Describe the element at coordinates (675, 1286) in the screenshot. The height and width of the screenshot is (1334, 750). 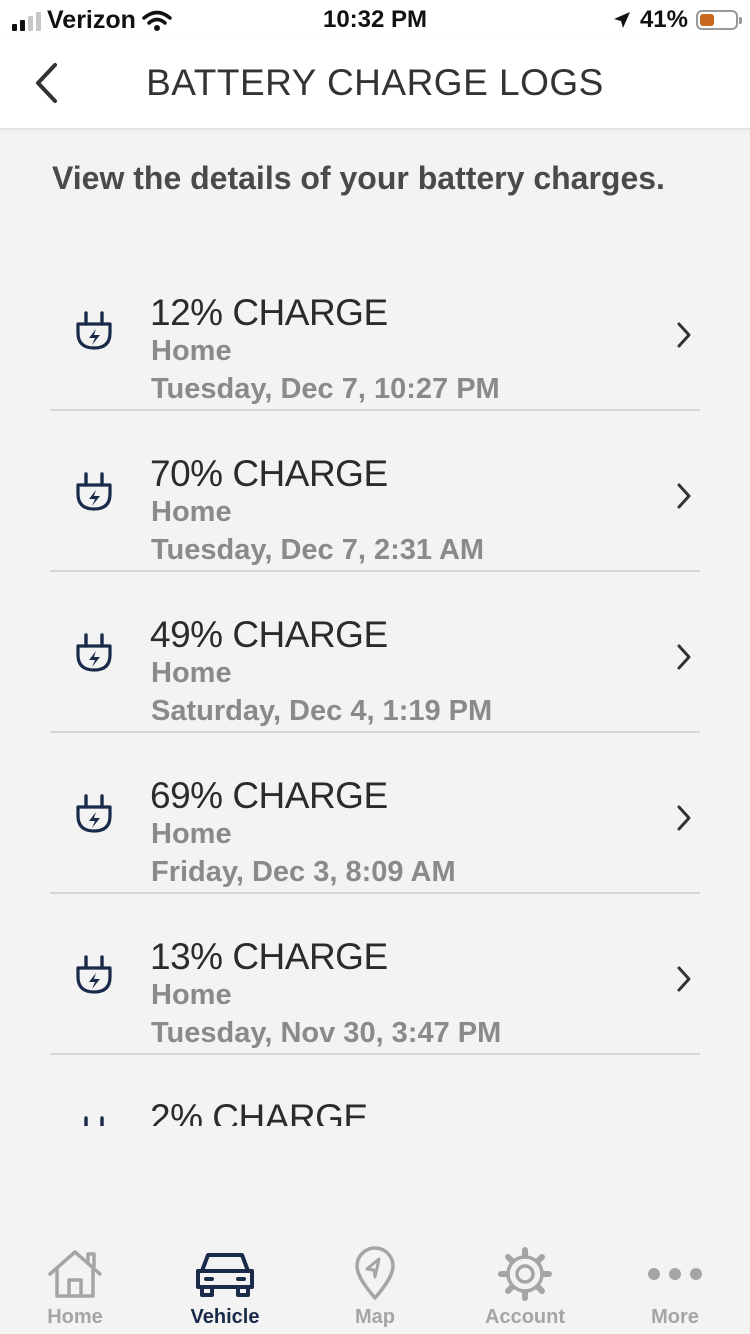
I see `tab-more: More` at that location.